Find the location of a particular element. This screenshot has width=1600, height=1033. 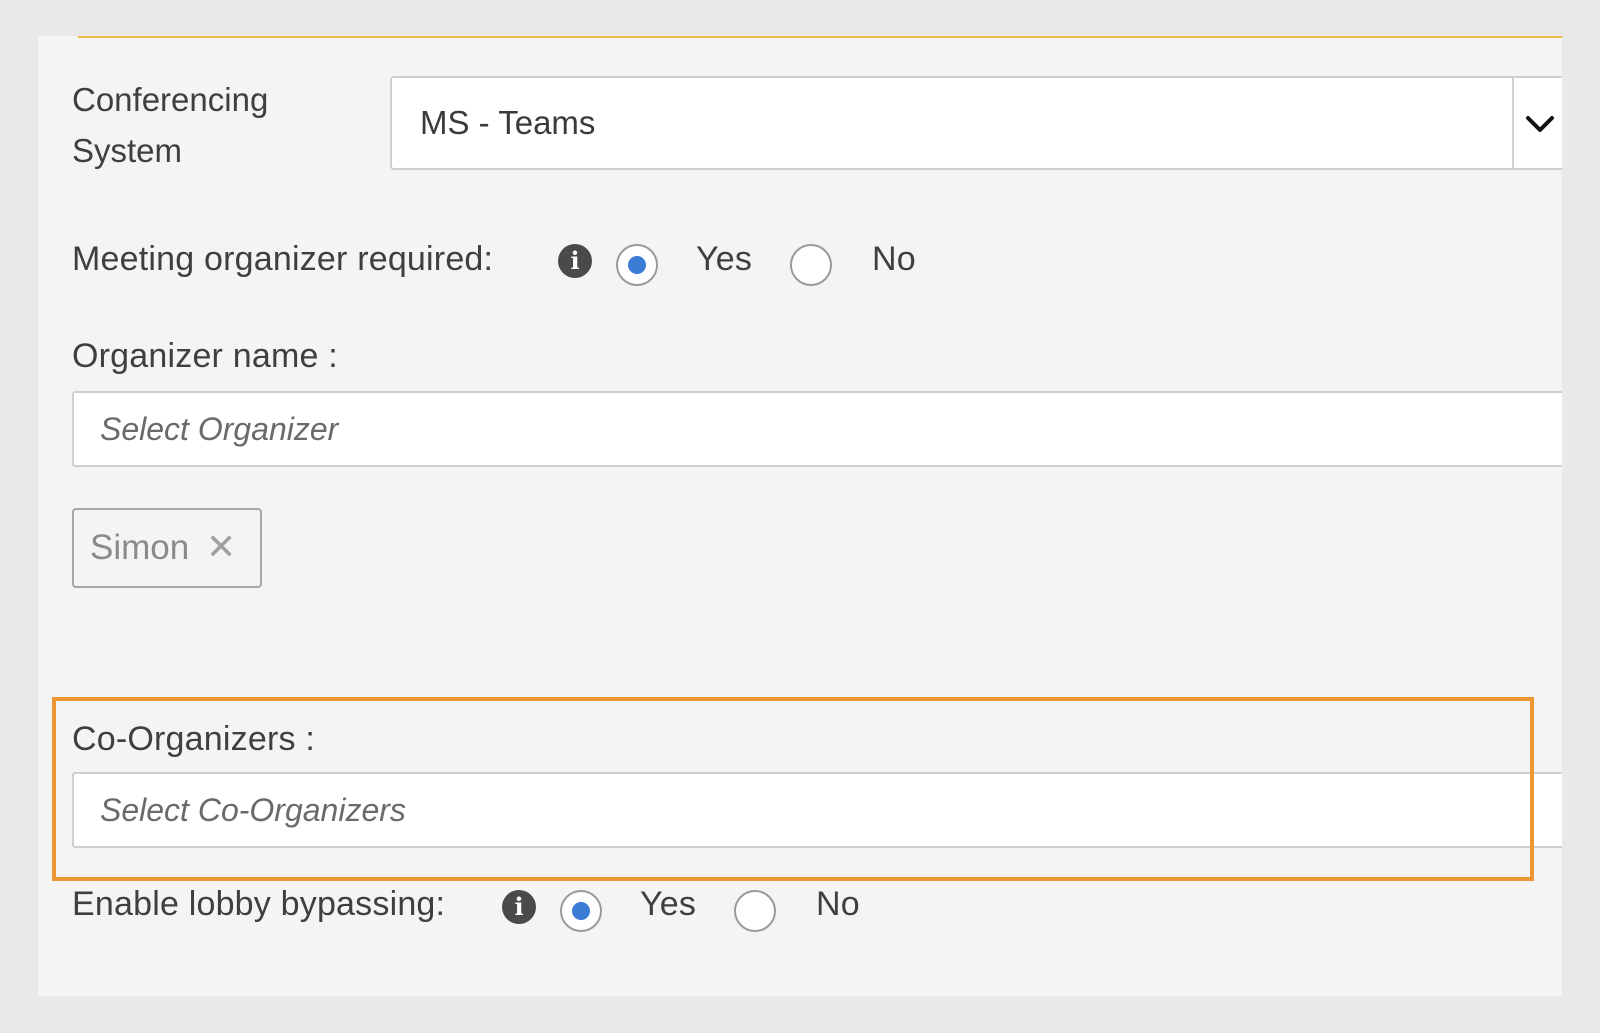

lobby-bypass-no-radio is located at coordinates (755, 911).